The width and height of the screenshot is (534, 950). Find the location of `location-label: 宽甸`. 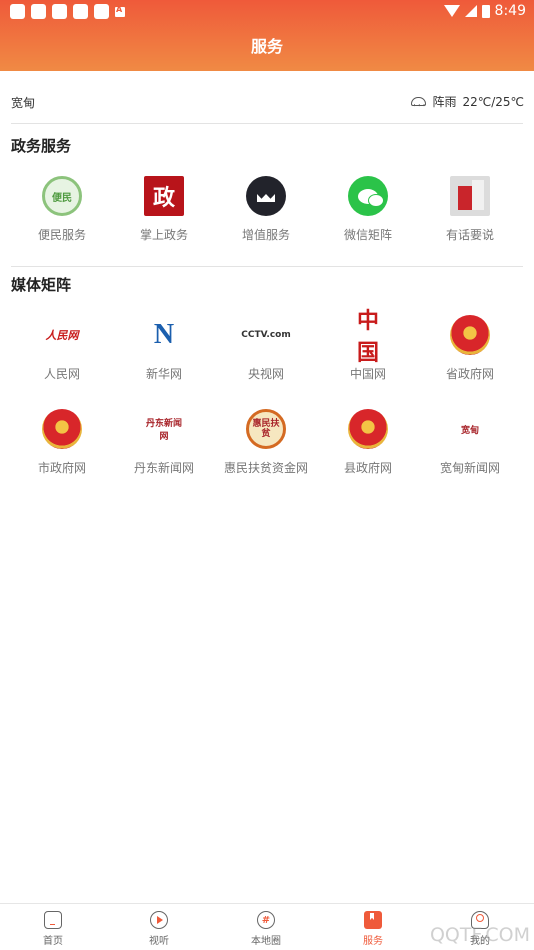

location-label: 宽甸 is located at coordinates (23, 102).